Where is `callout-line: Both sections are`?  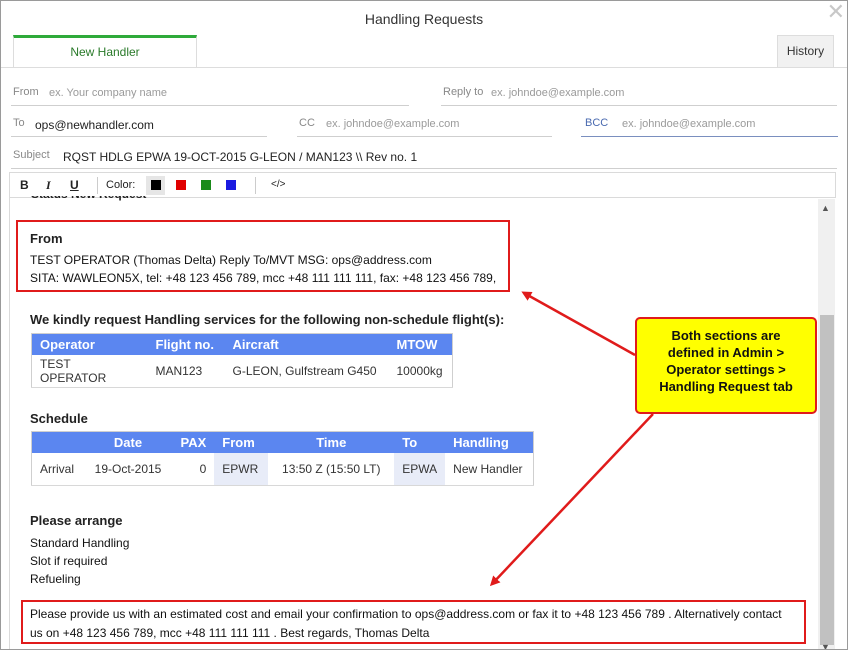
callout-line: Both sections are is located at coordinates (726, 335).